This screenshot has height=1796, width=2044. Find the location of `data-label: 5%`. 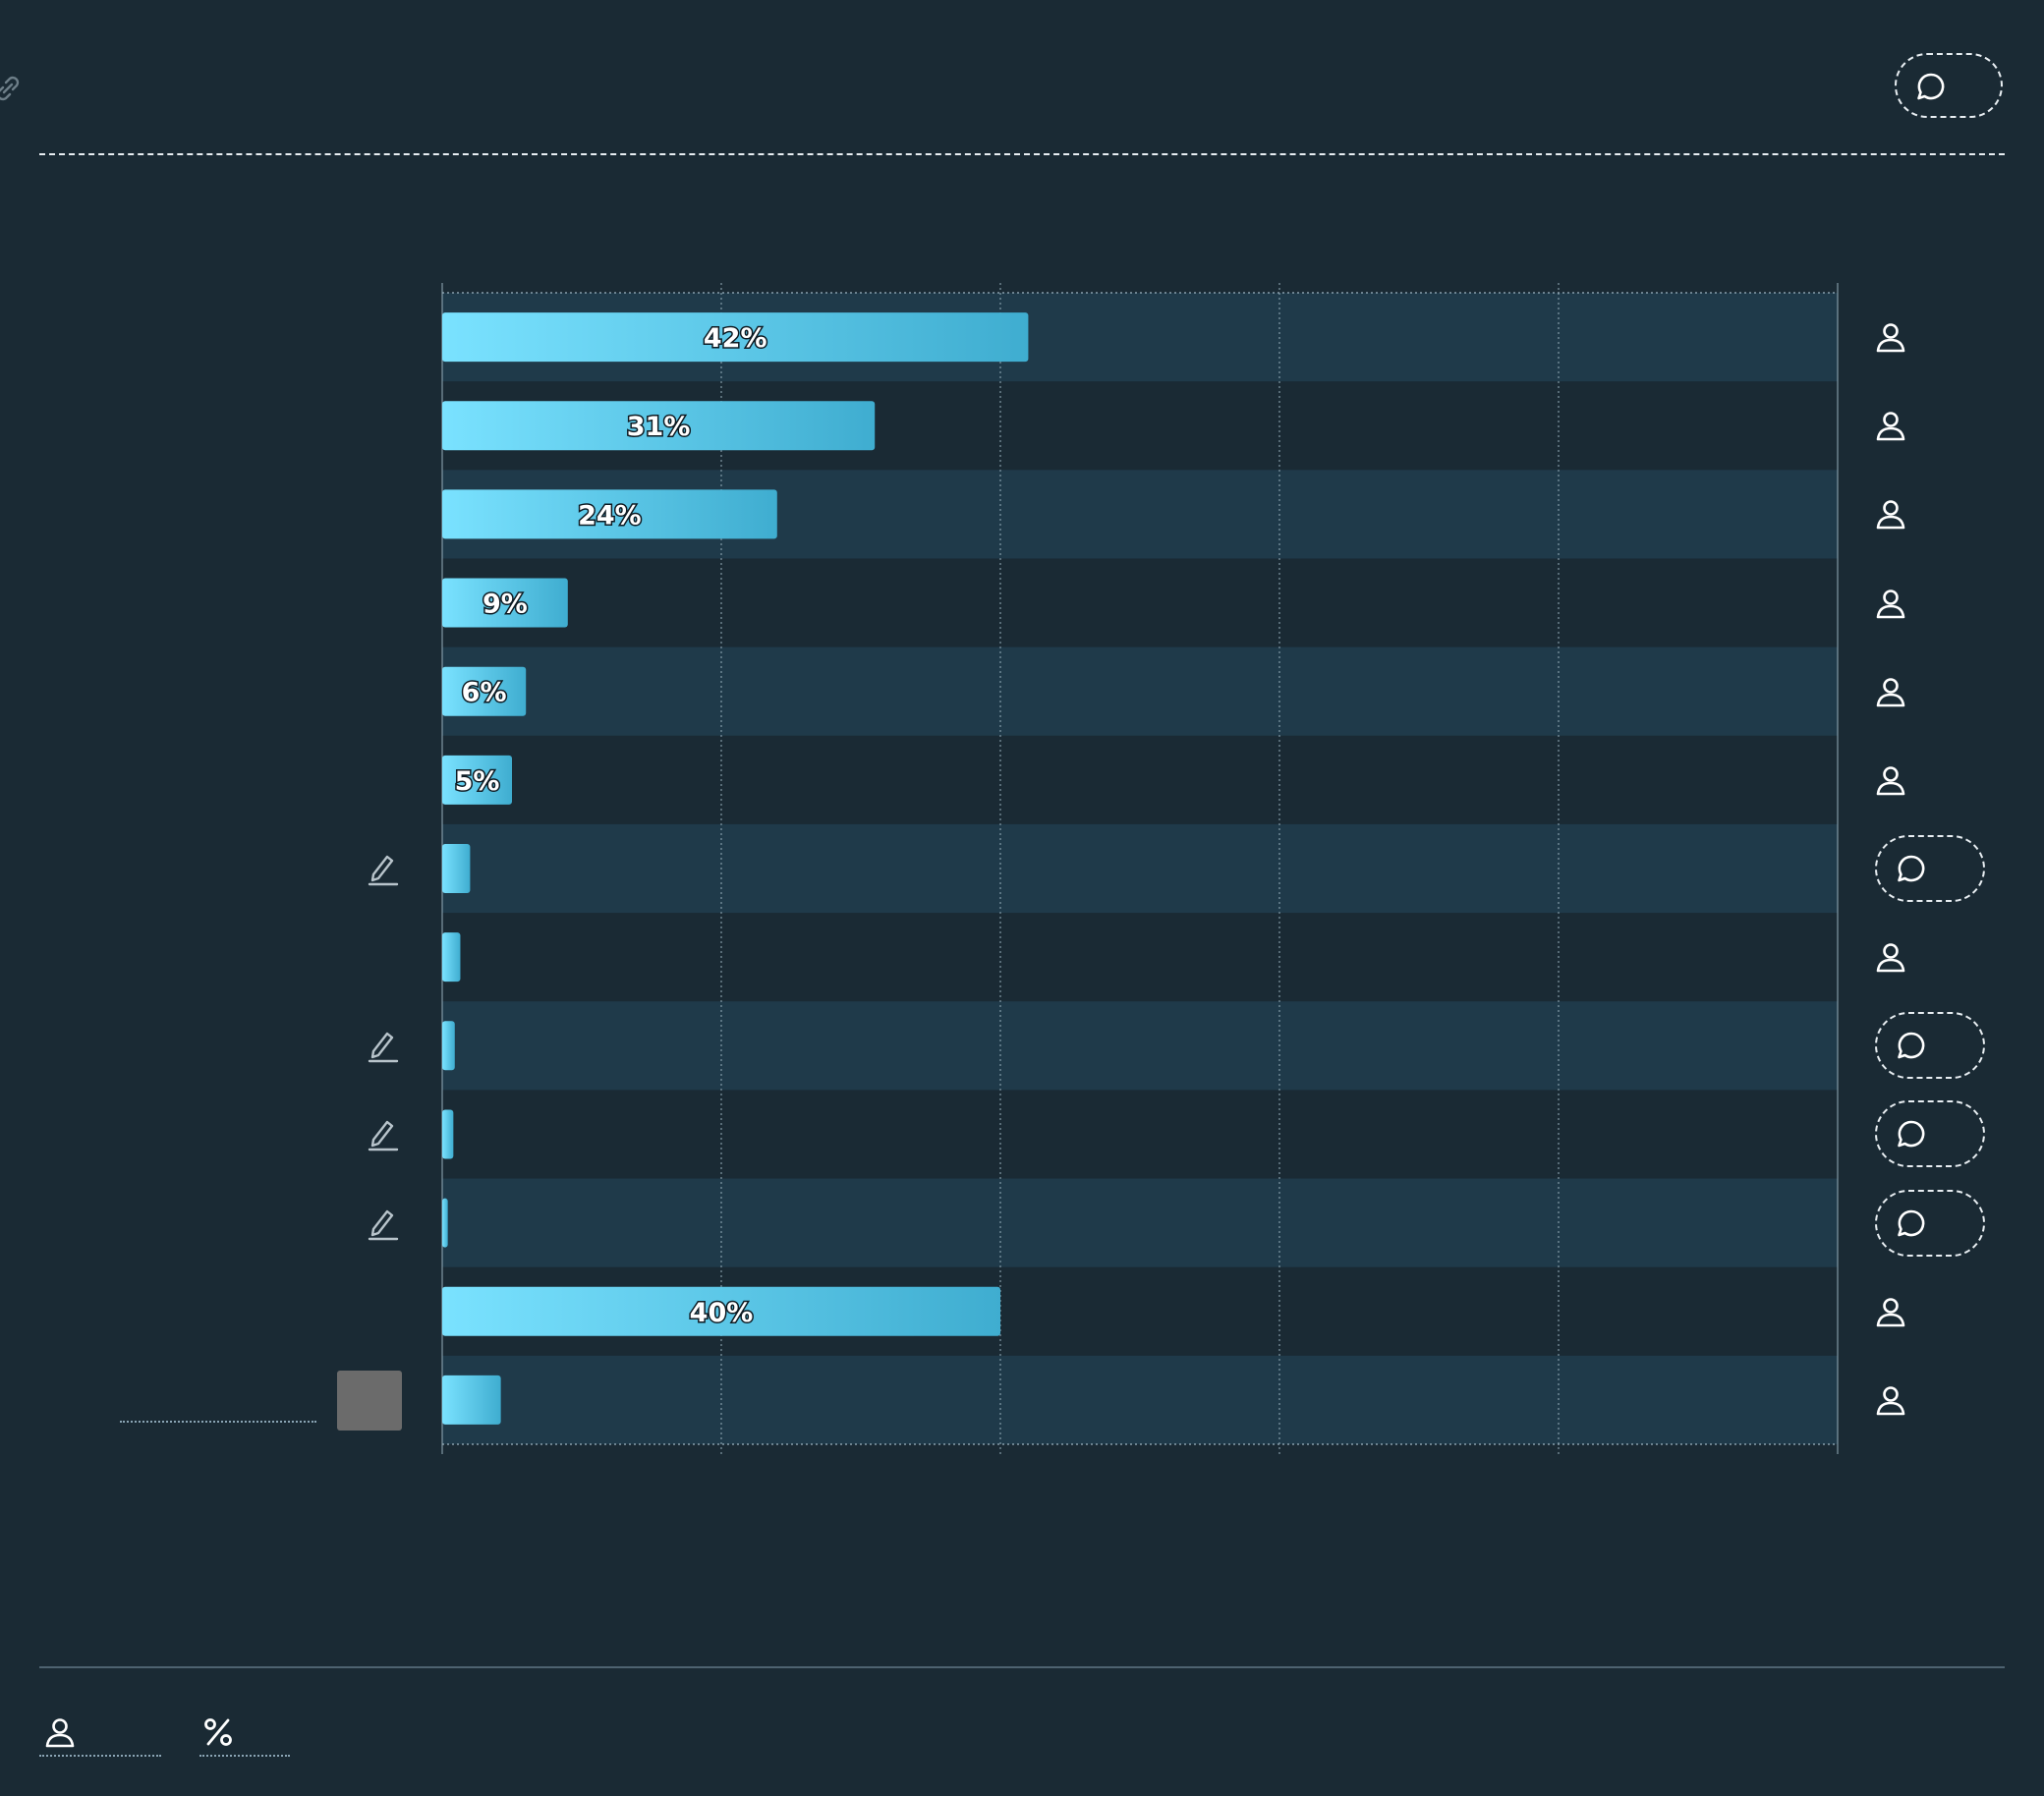

data-label: 5% is located at coordinates (477, 781).